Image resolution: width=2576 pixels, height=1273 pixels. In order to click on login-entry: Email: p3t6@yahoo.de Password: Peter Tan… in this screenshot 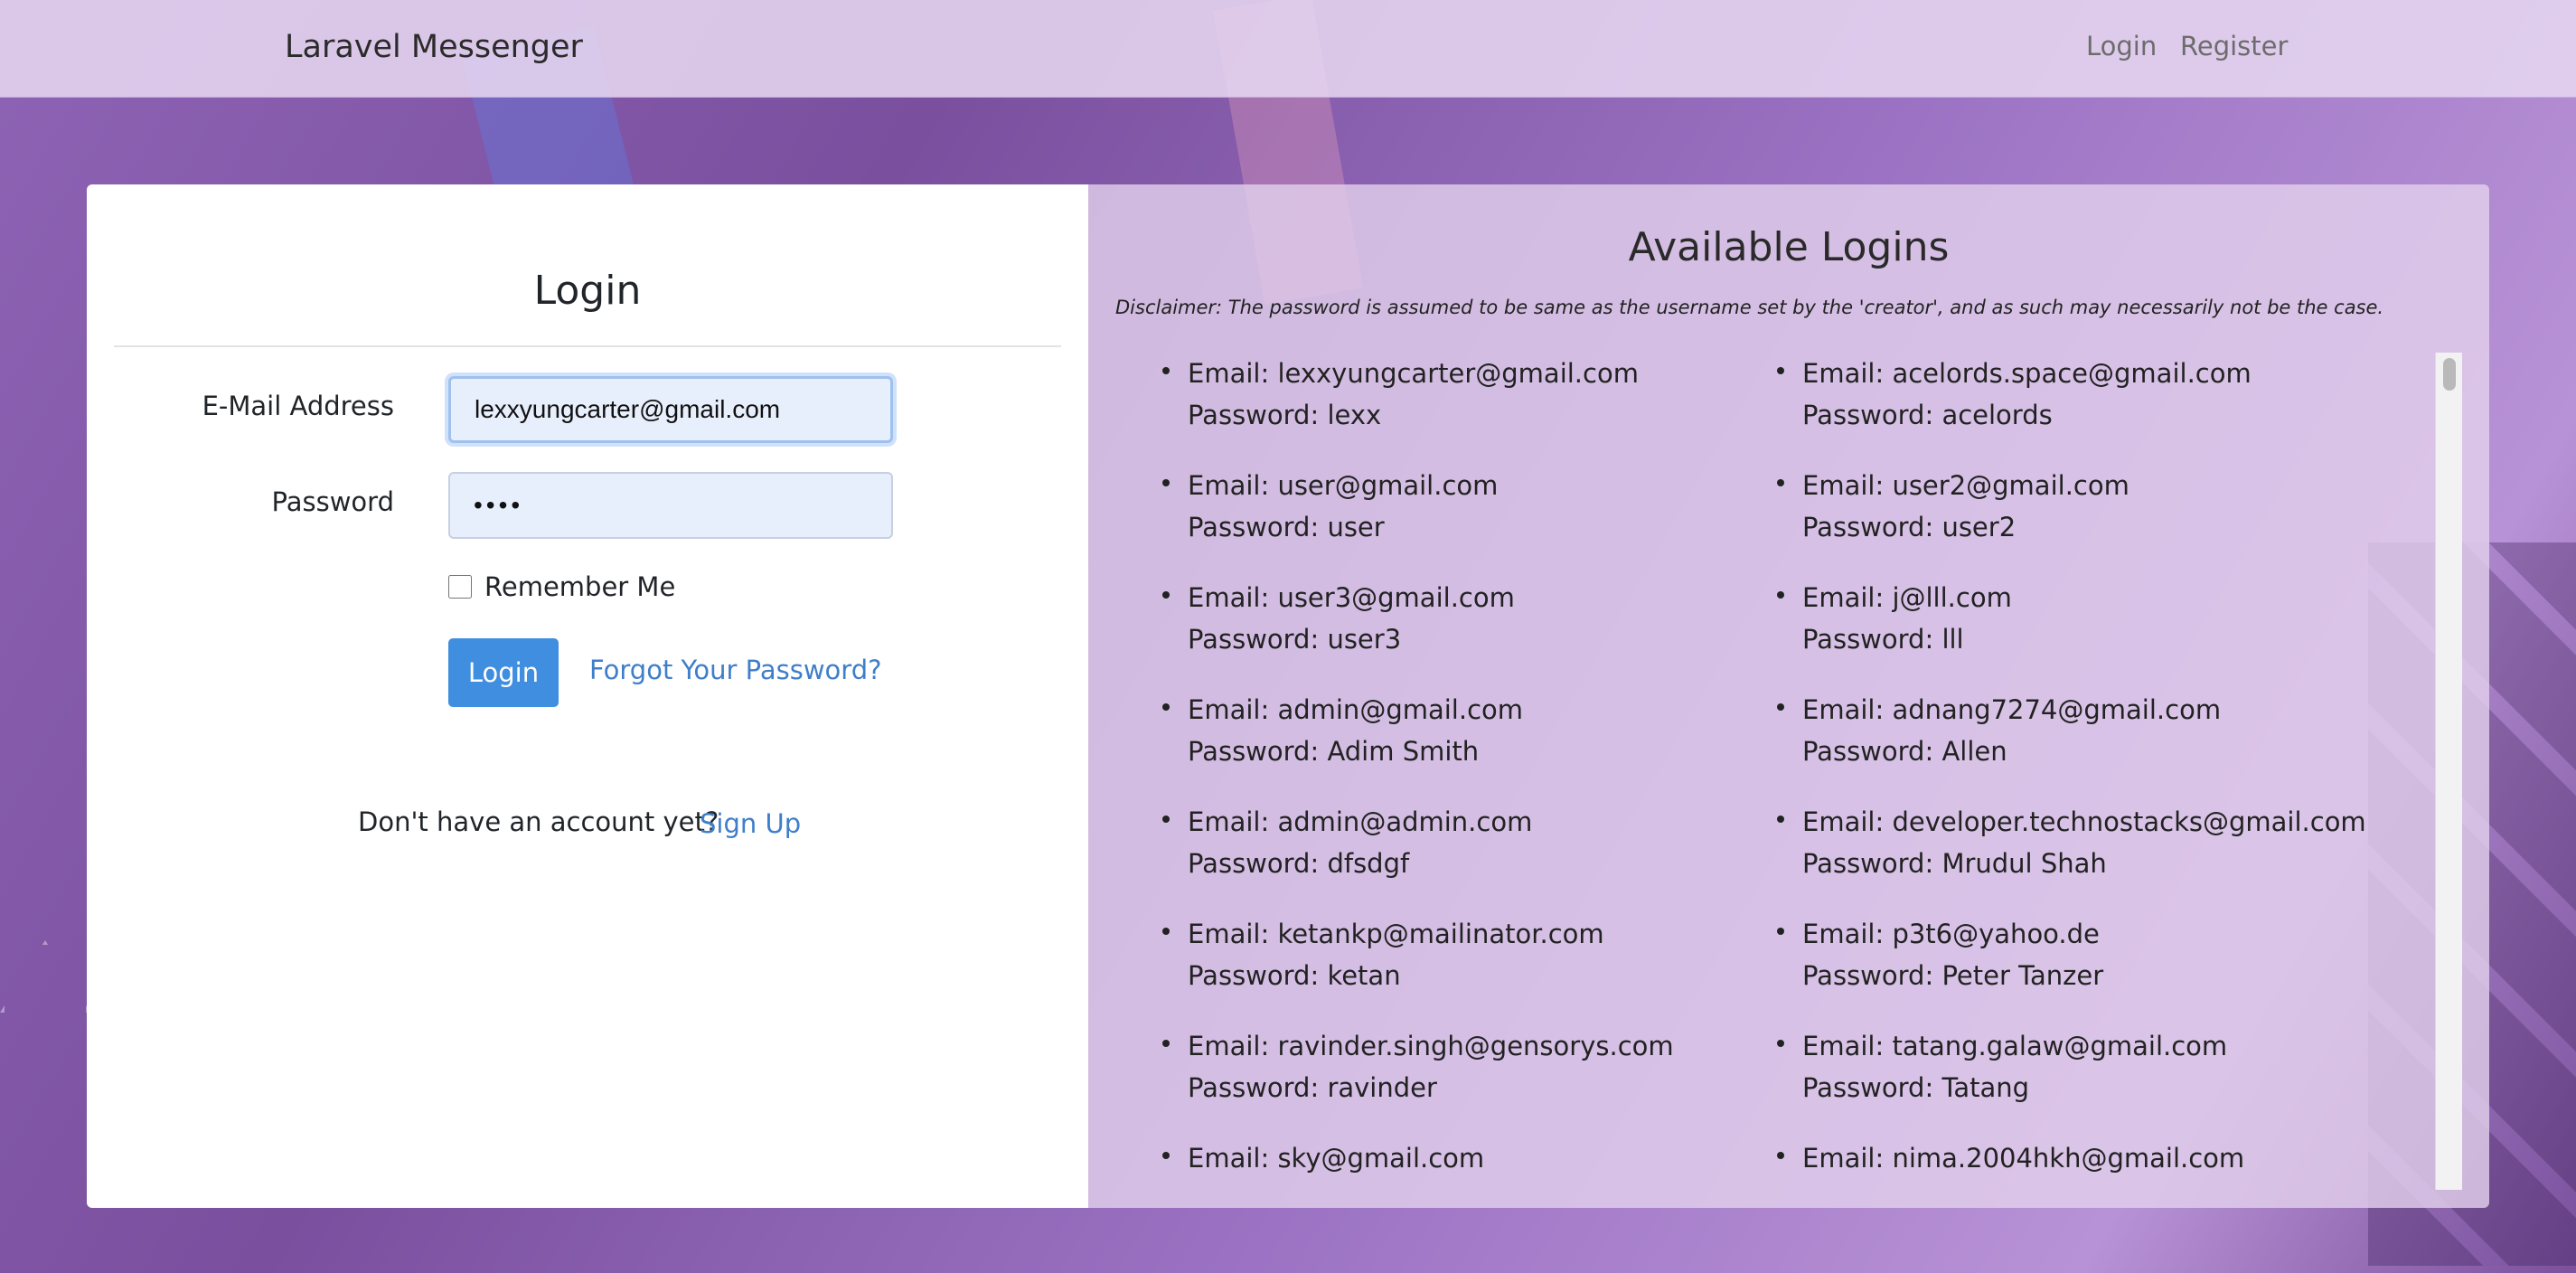, I will do `click(2070, 969)`.